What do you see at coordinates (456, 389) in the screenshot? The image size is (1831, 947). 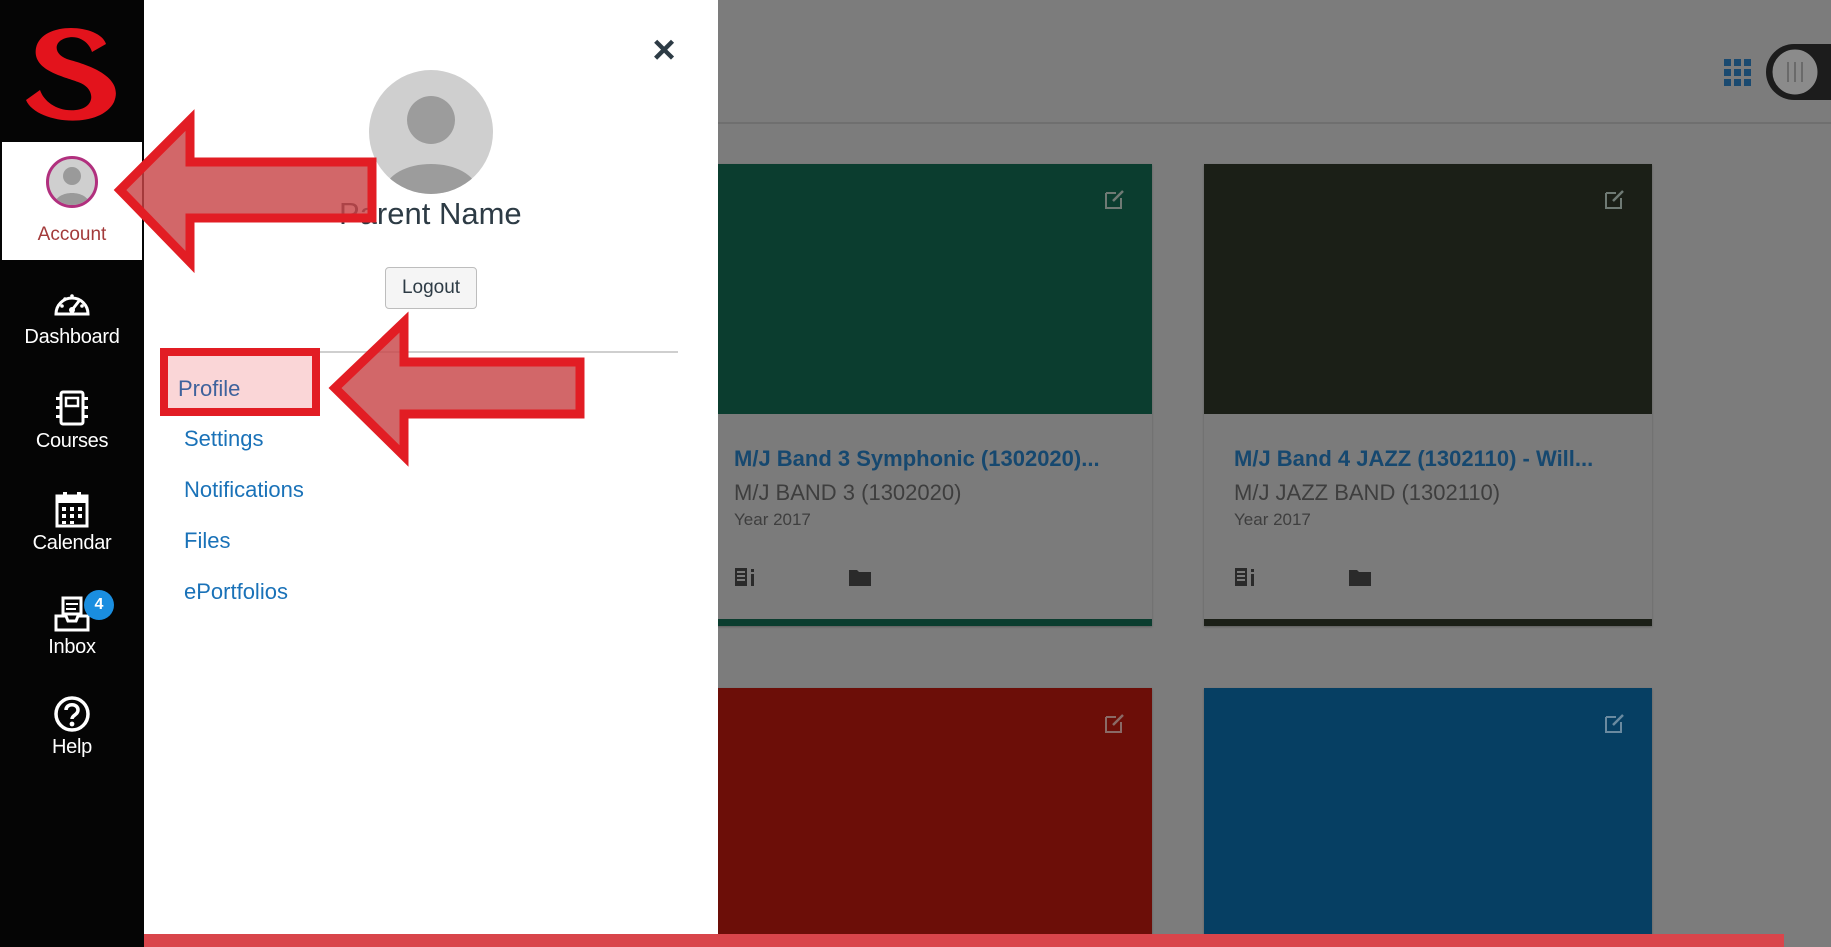 I see `profile-pointer-arrow` at bounding box center [456, 389].